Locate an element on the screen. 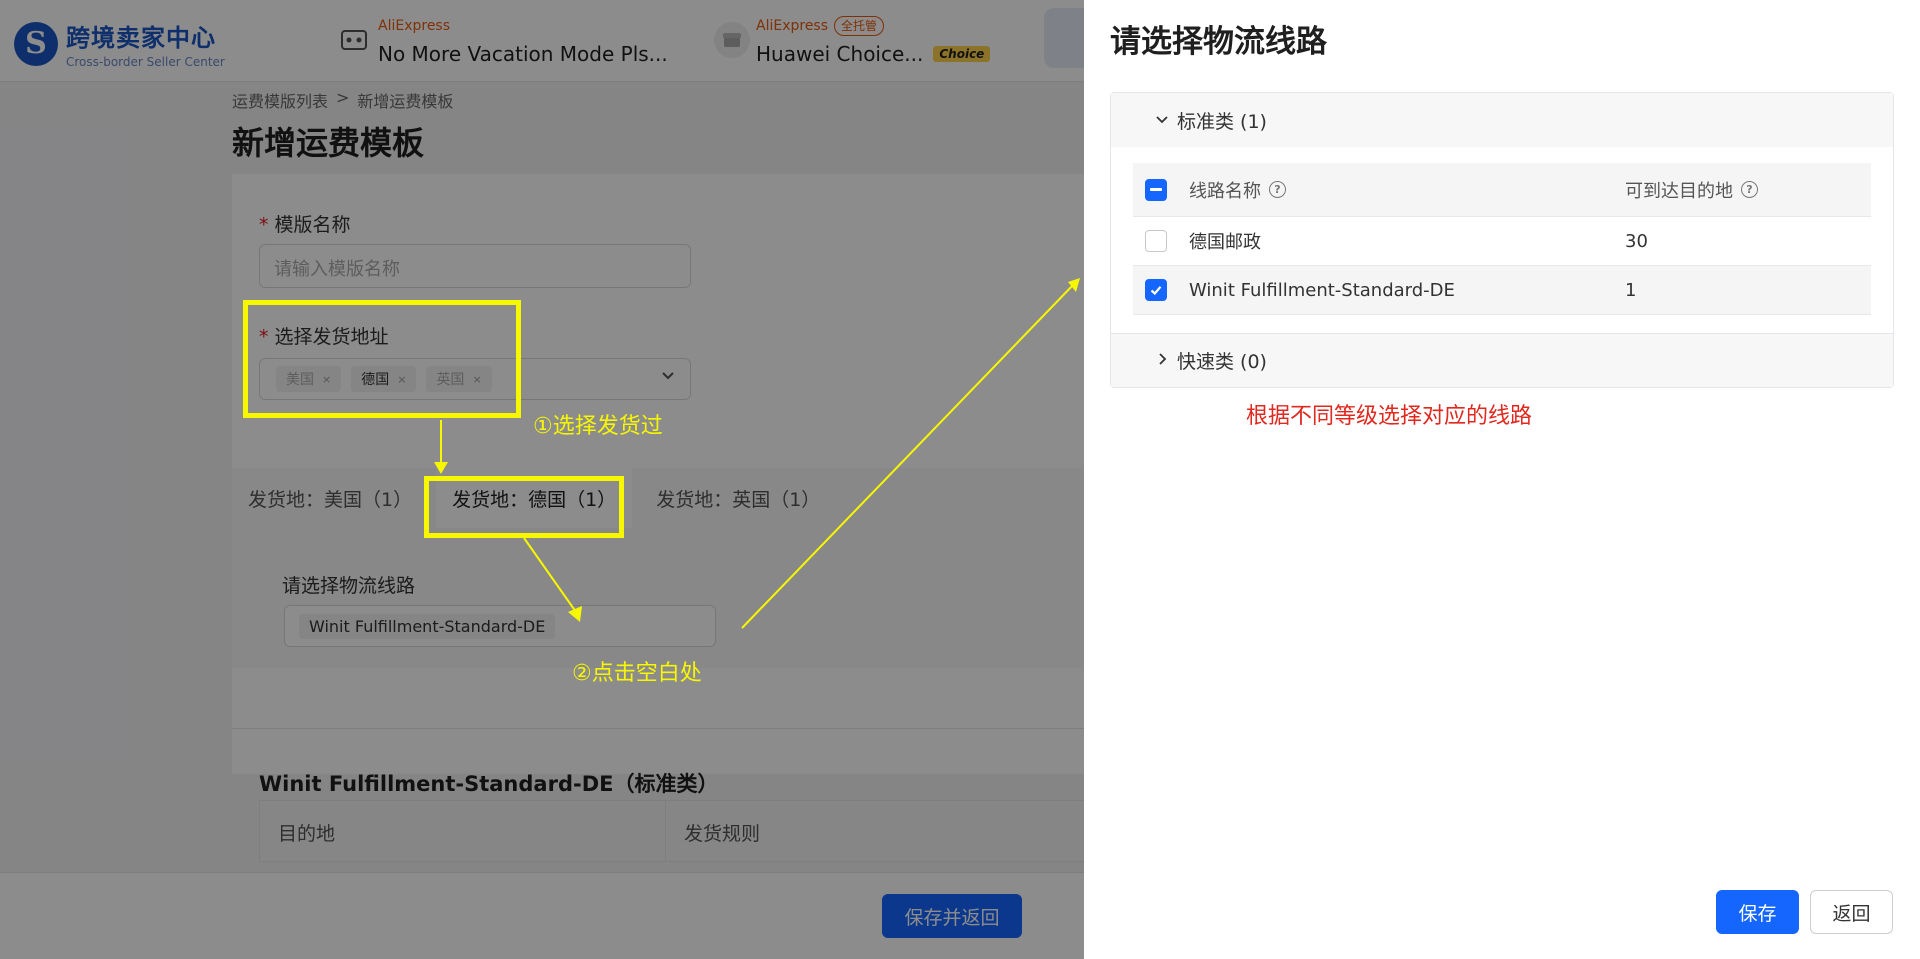 The height and width of the screenshot is (959, 1920). drawer-title: 请选择物流线路 is located at coordinates (1218, 42).